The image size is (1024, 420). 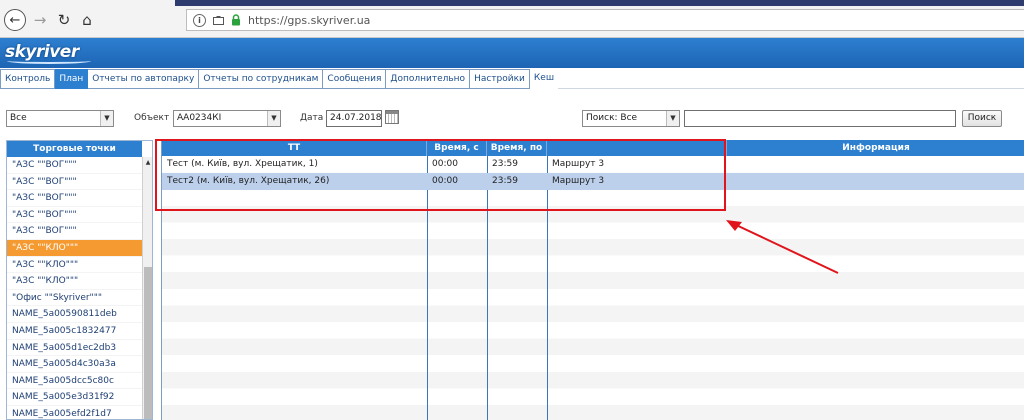 I want to click on trade-point-item: "Офис ""Skyriver""", so click(x=74, y=298).